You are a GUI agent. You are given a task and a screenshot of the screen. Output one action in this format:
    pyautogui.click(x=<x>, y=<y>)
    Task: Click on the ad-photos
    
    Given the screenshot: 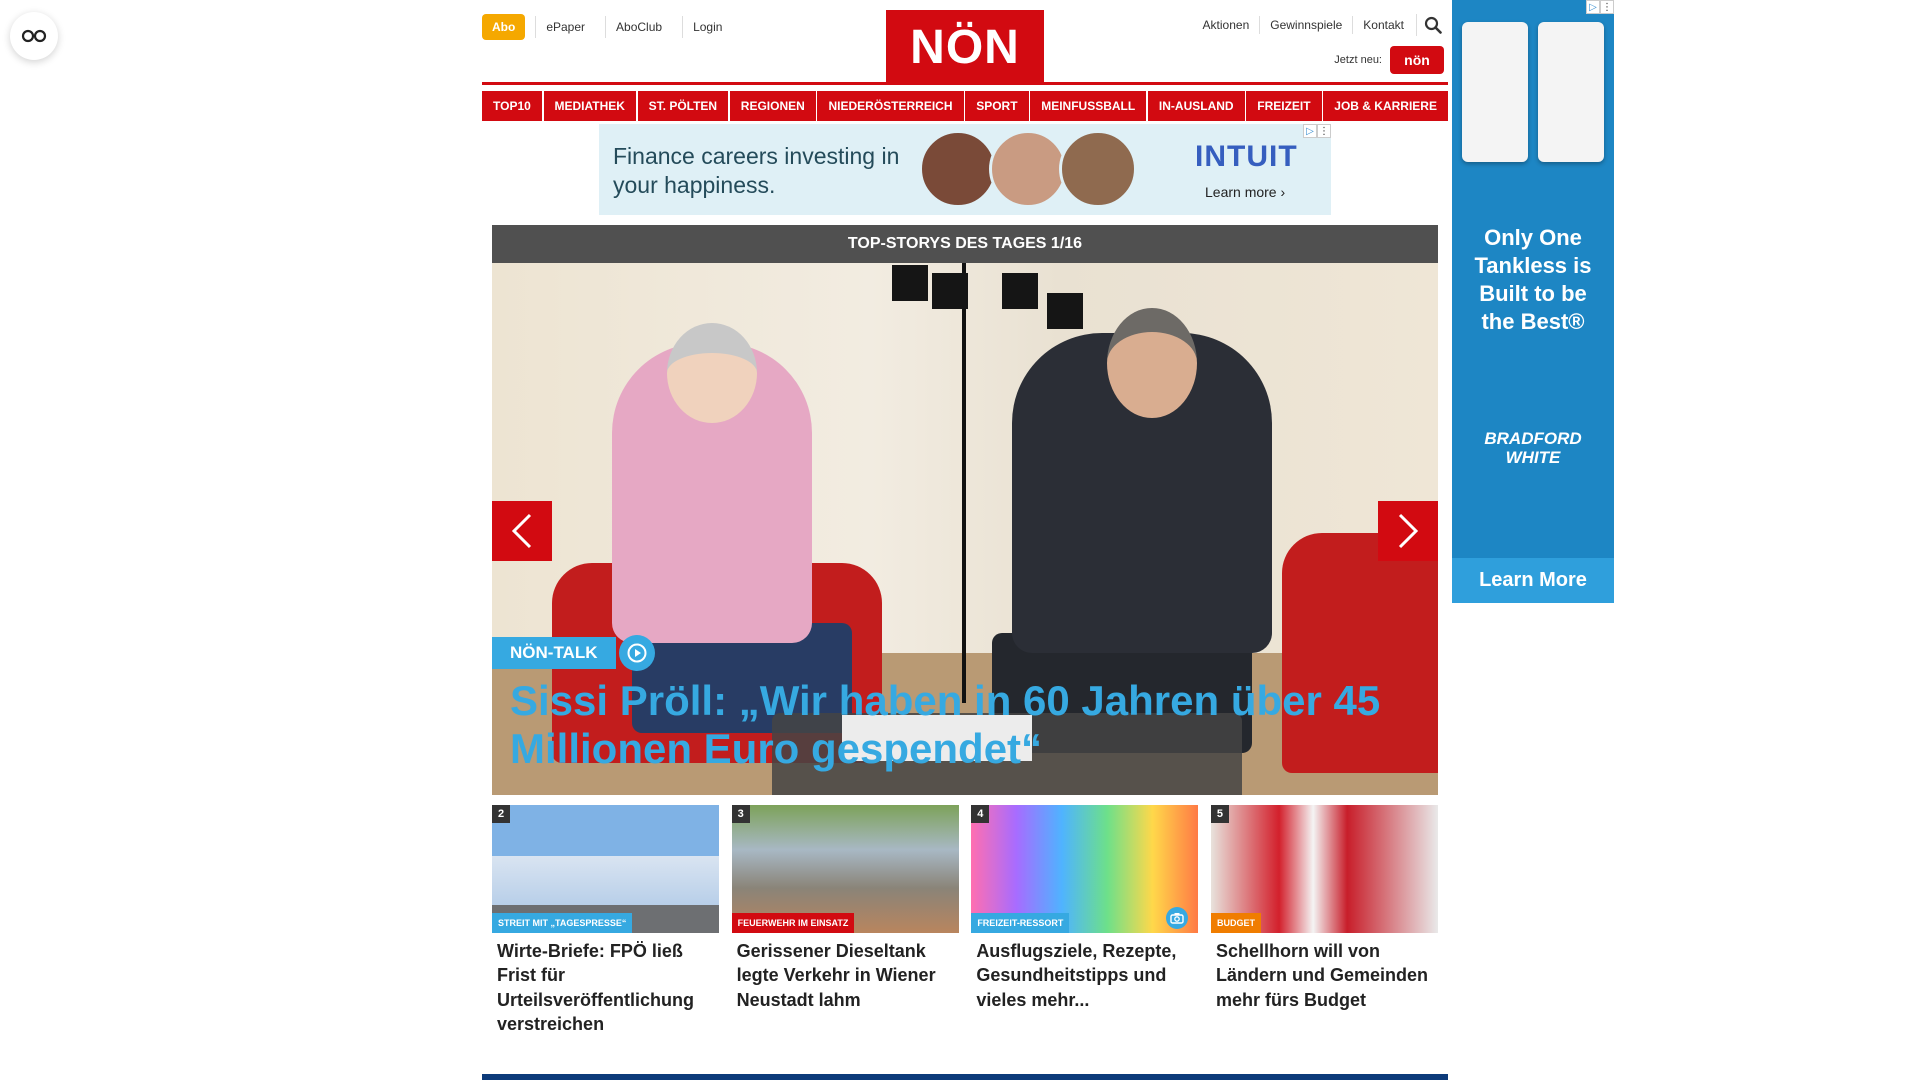 What is the action you would take?
    pyautogui.click(x=1028, y=169)
    